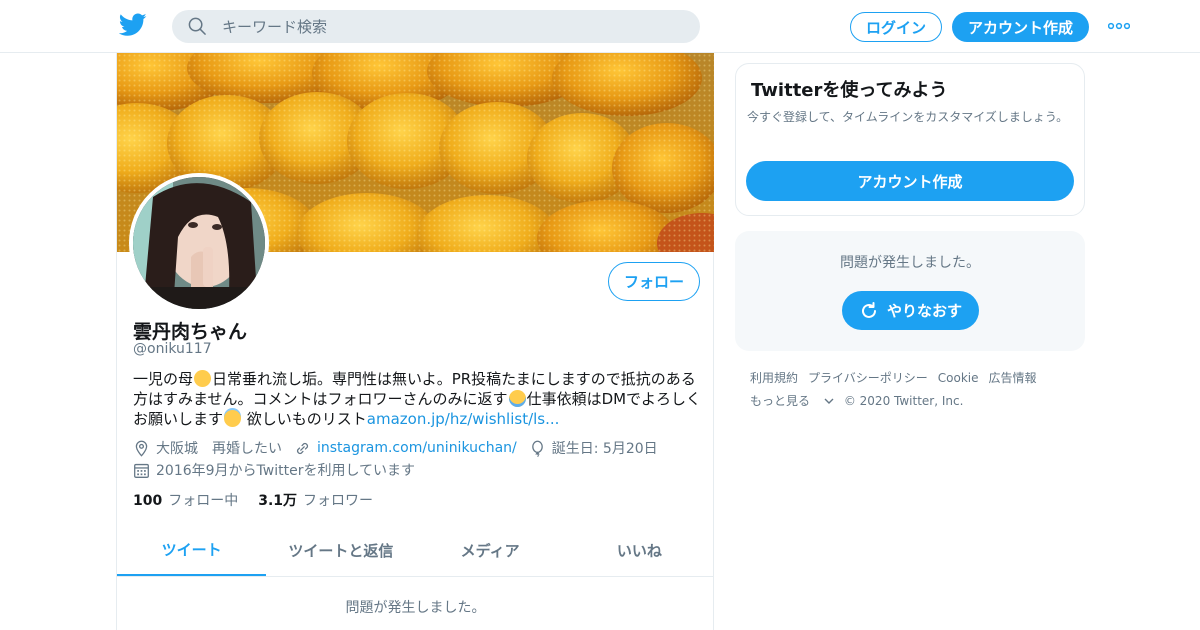 The height and width of the screenshot is (630, 1200). Describe the element at coordinates (203, 378) in the screenshot. I see `relieved-face-emoji-icon` at that location.